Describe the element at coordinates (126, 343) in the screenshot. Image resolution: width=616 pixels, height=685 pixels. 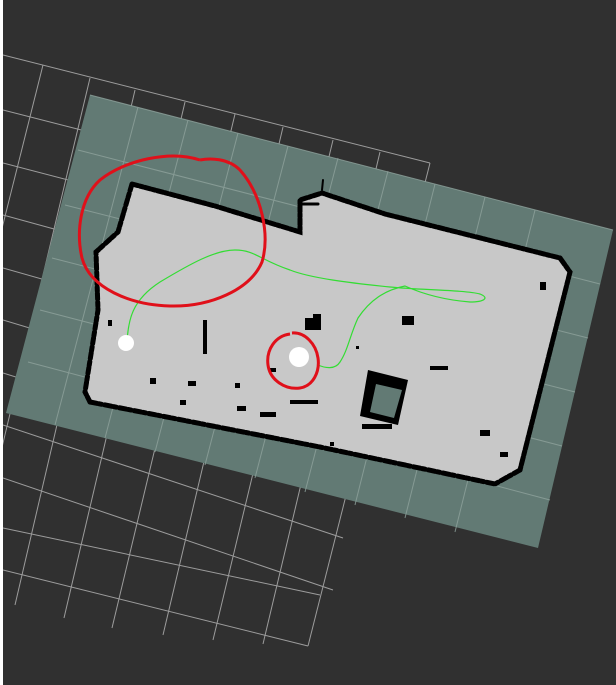
I see `start-marker-icon` at that location.